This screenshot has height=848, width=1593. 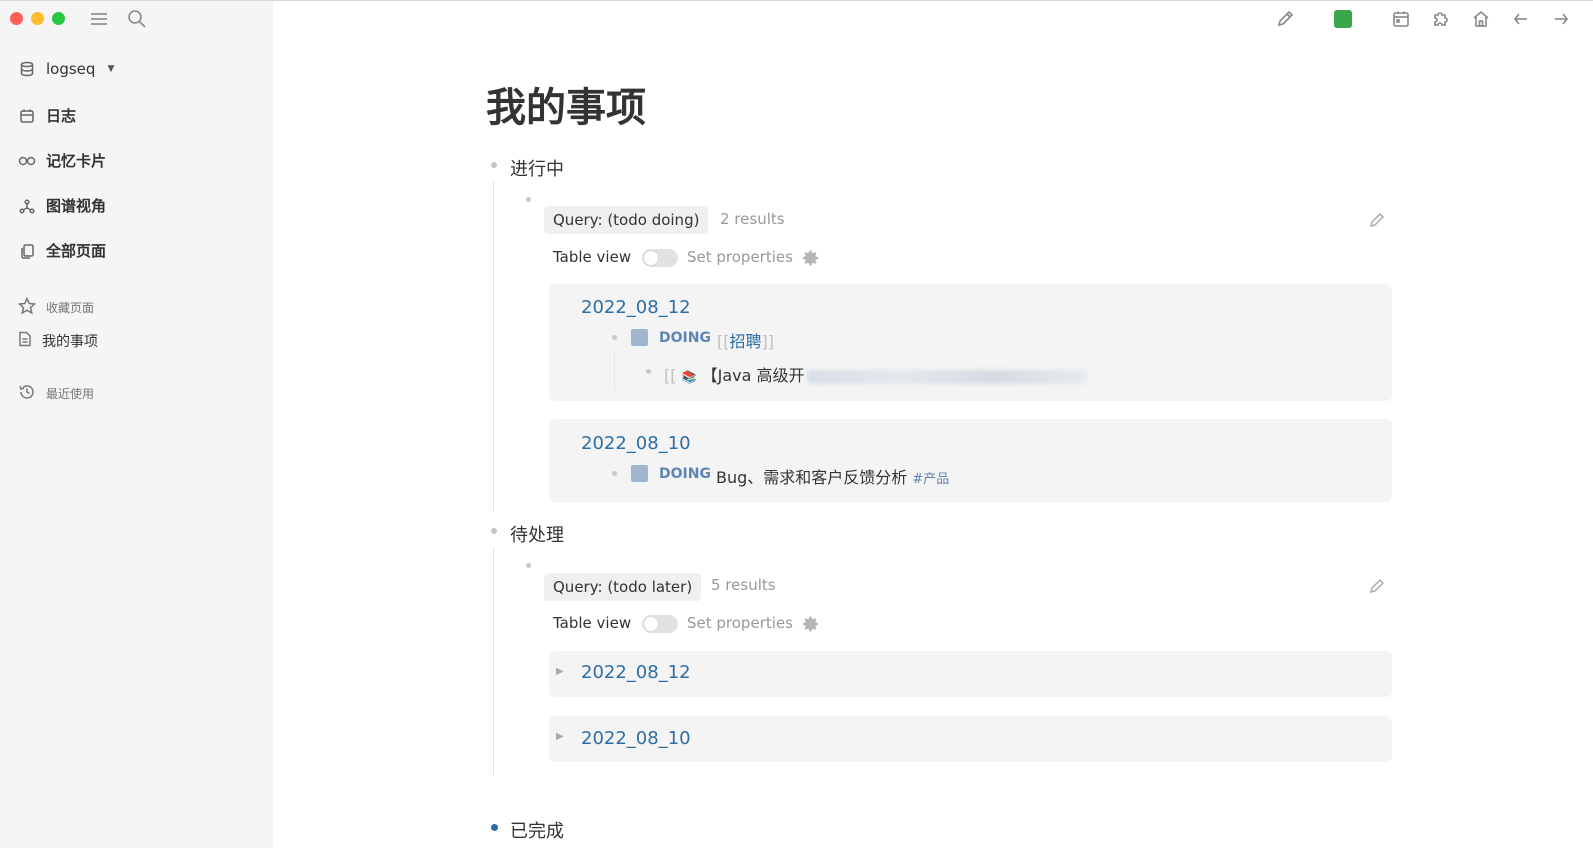 I want to click on task-text: Bug、需求和客户反馈分析 #产品, so click(x=832, y=476).